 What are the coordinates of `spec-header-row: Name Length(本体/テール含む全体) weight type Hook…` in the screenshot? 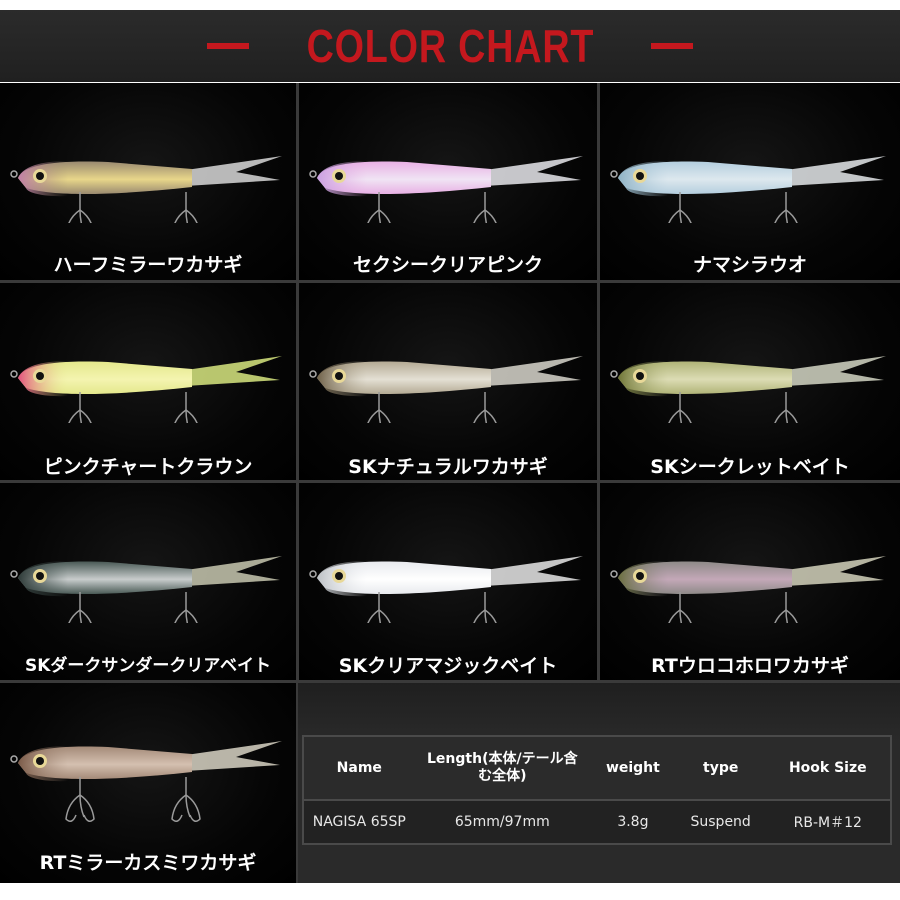 It's located at (597, 768).